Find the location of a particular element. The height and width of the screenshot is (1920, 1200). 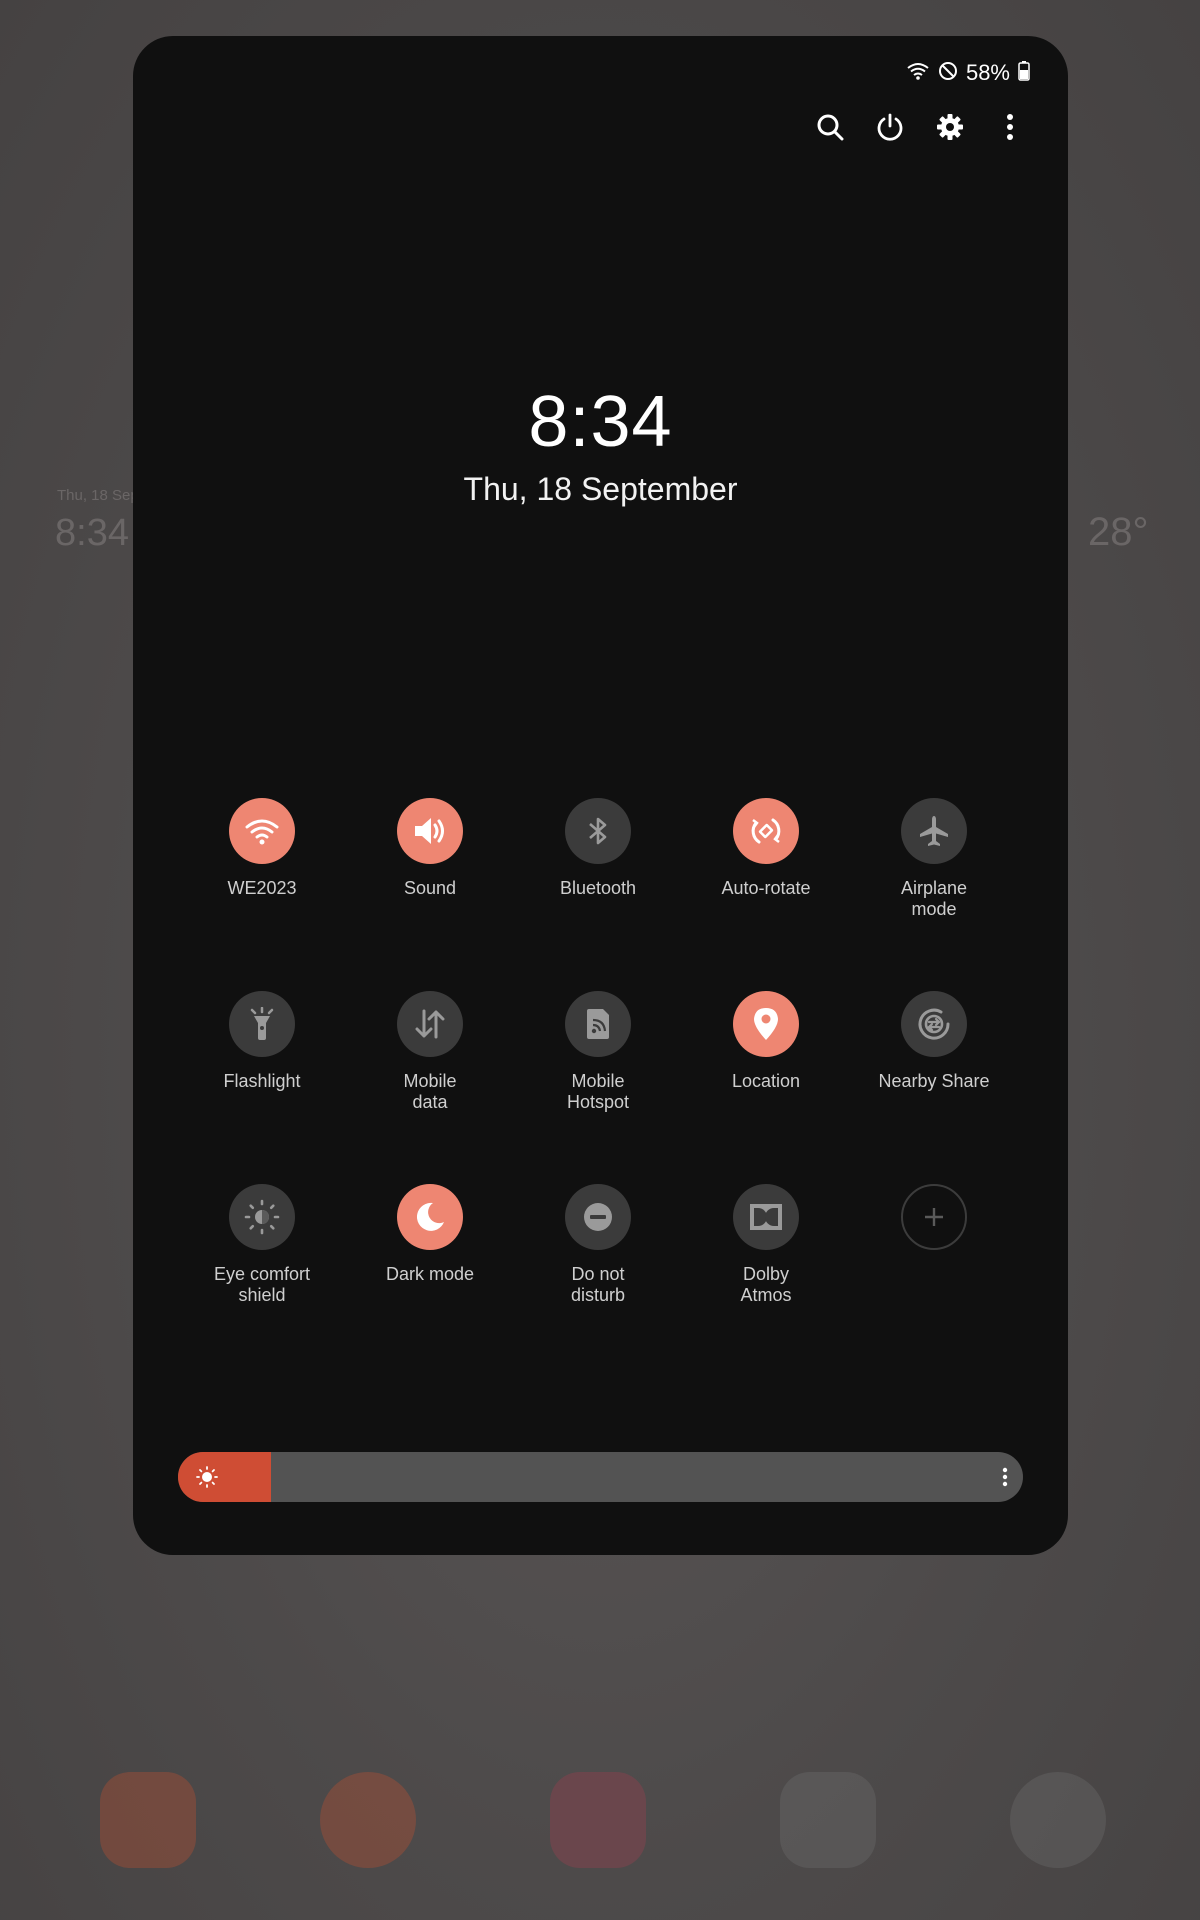

tile-location: Location is located at coordinates (766, 1041).